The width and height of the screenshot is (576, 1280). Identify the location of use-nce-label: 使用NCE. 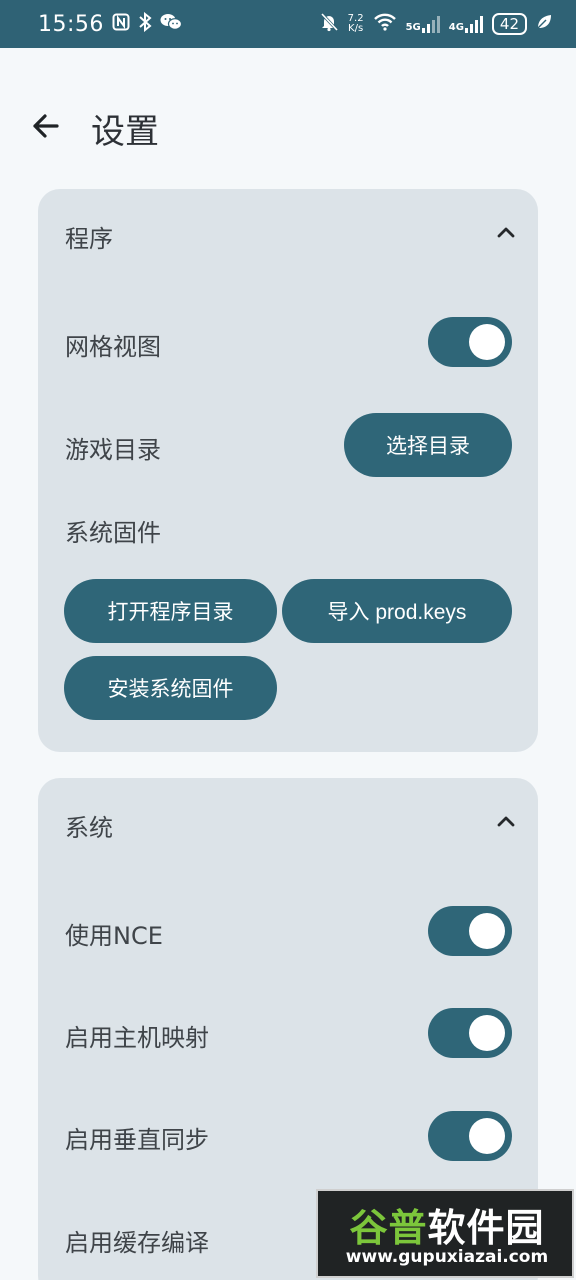
(114, 936).